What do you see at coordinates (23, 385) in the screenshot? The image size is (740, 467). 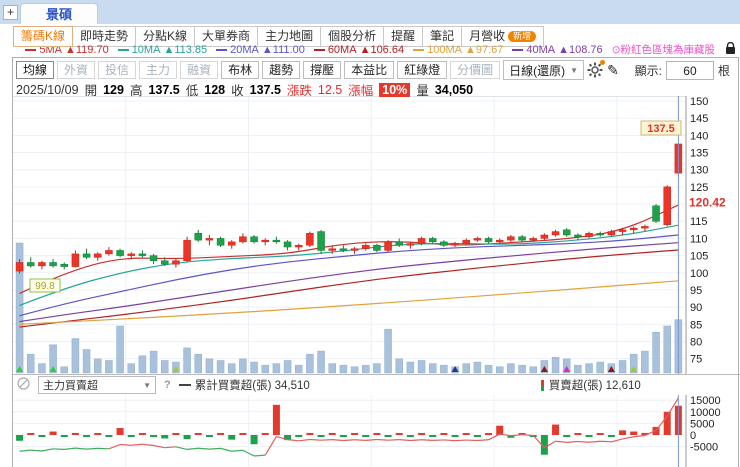 I see `remove-indicator-icon` at bounding box center [23, 385].